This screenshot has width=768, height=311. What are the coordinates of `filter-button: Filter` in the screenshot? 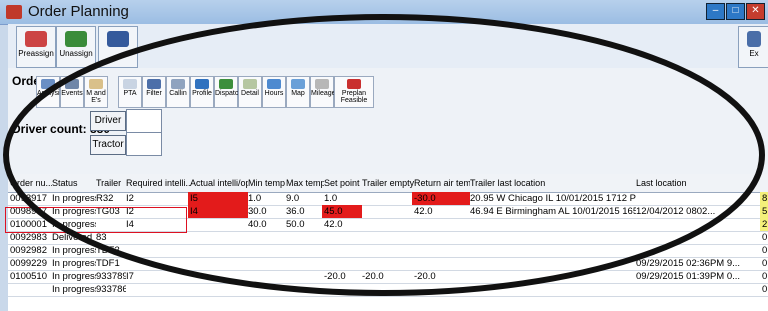 It's located at (154, 92).